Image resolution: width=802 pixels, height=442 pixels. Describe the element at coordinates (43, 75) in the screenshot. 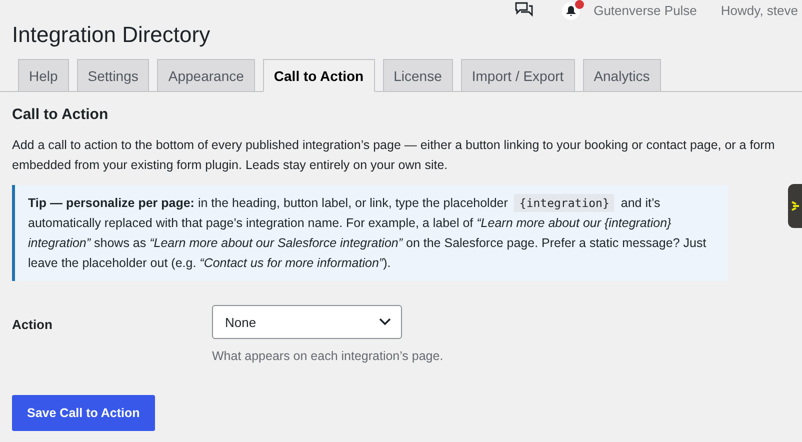

I see `tab: Help` at that location.